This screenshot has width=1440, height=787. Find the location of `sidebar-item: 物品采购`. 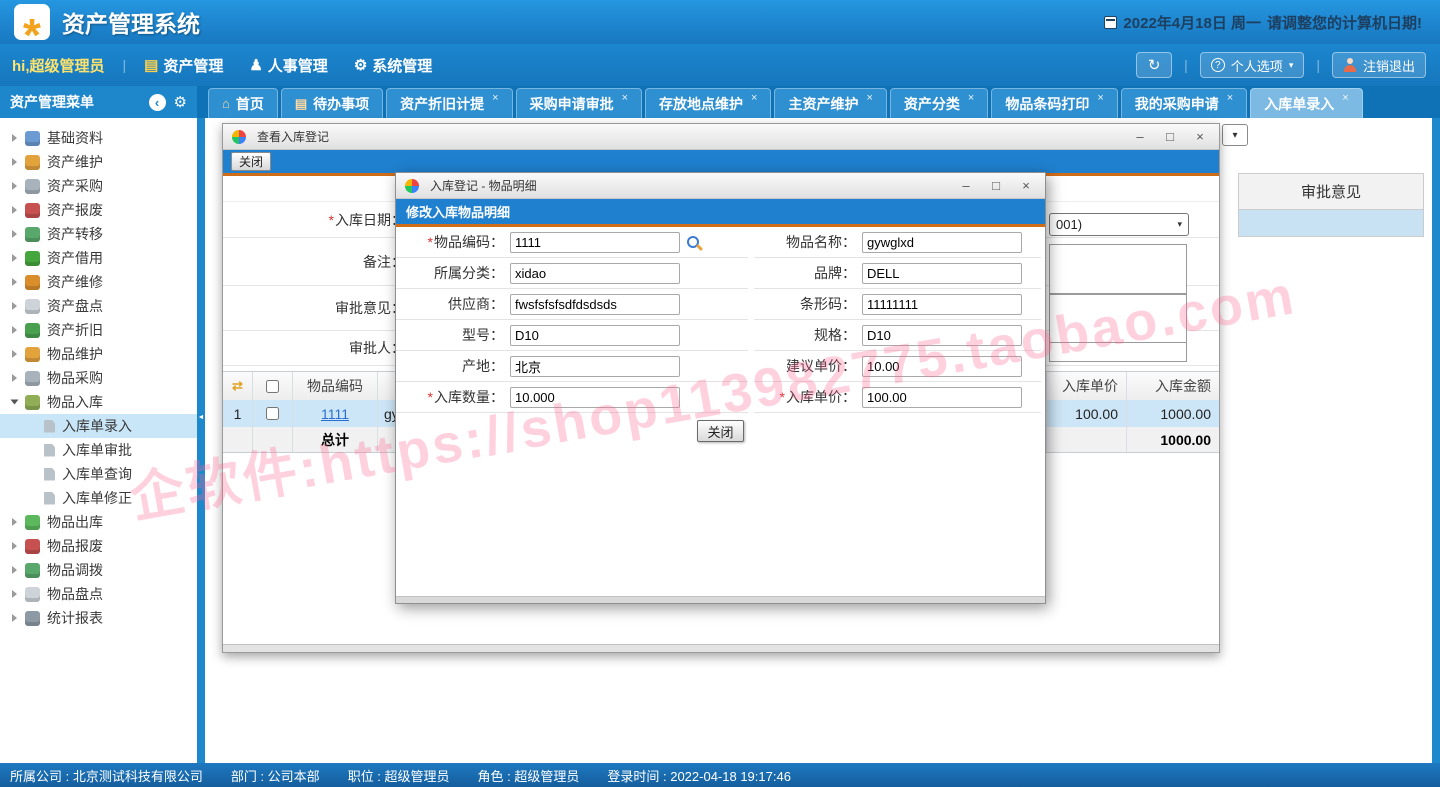

sidebar-item: 物品采购 is located at coordinates (98, 378).